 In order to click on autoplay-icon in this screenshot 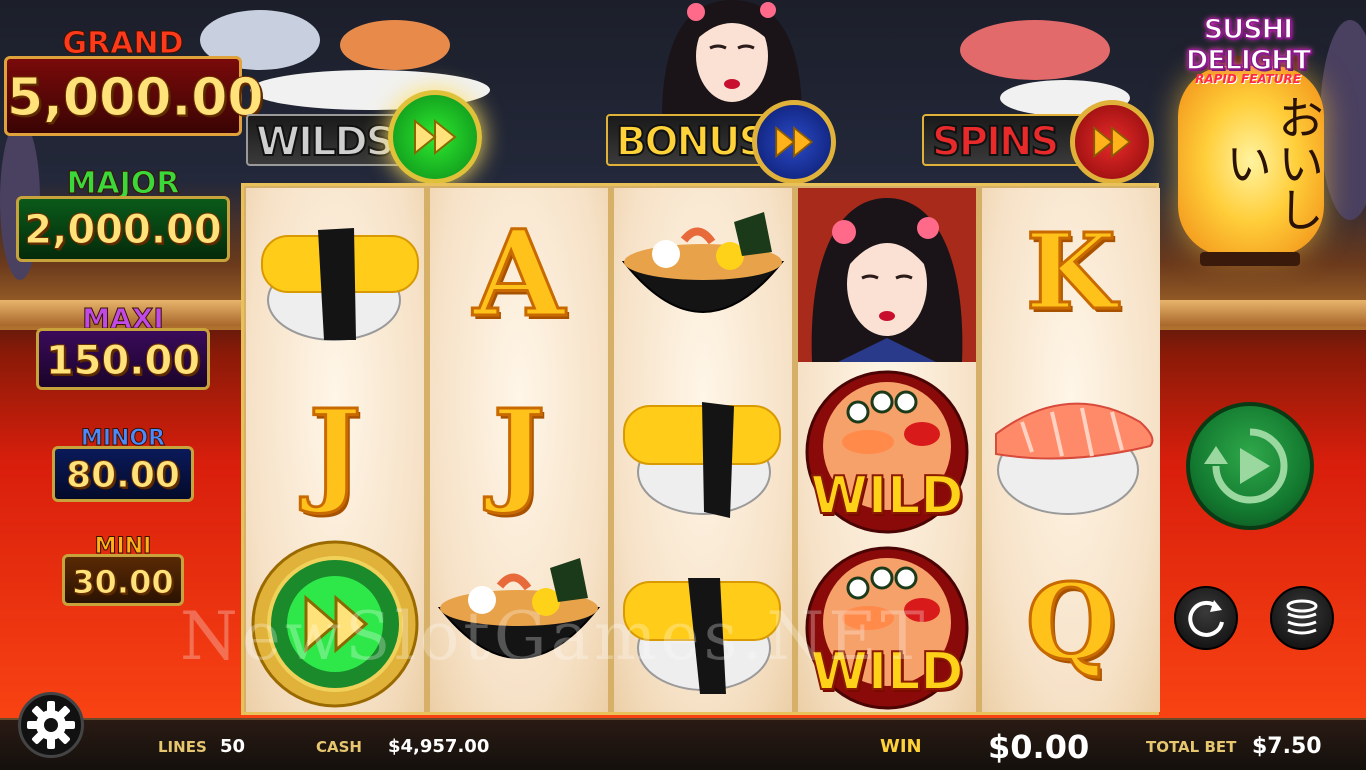, I will do `click(1206, 618)`.